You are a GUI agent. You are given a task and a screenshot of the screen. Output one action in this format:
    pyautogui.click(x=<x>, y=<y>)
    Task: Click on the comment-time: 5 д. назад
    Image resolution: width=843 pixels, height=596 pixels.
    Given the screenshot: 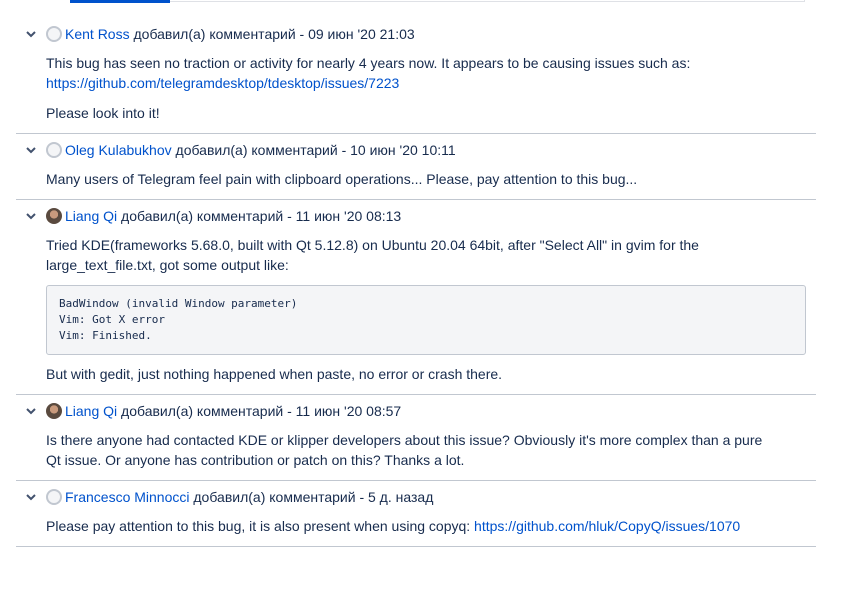 What is the action you would take?
    pyautogui.click(x=400, y=497)
    